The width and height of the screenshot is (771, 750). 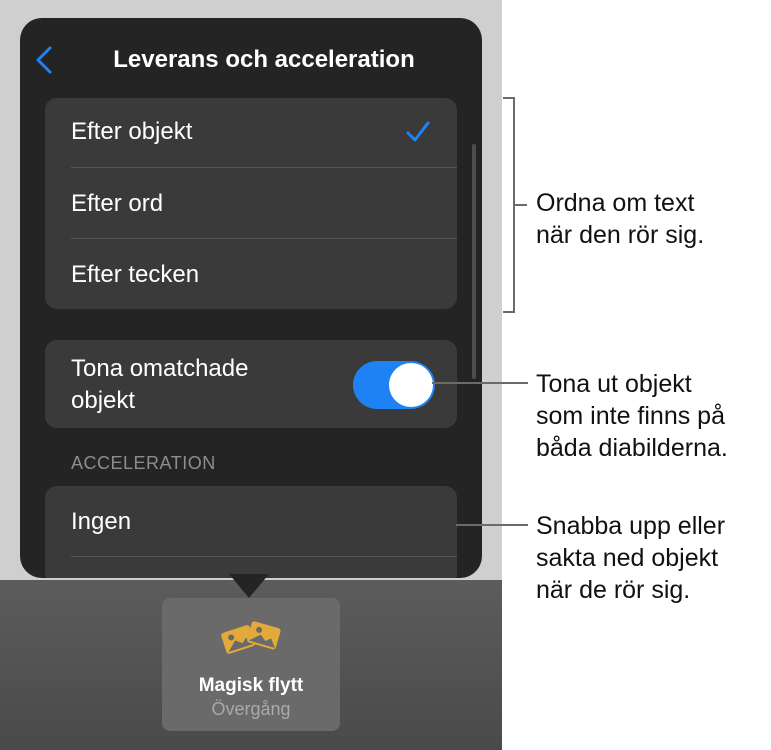 What do you see at coordinates (251, 685) in the screenshot?
I see `transition-title: Magisk flytt` at bounding box center [251, 685].